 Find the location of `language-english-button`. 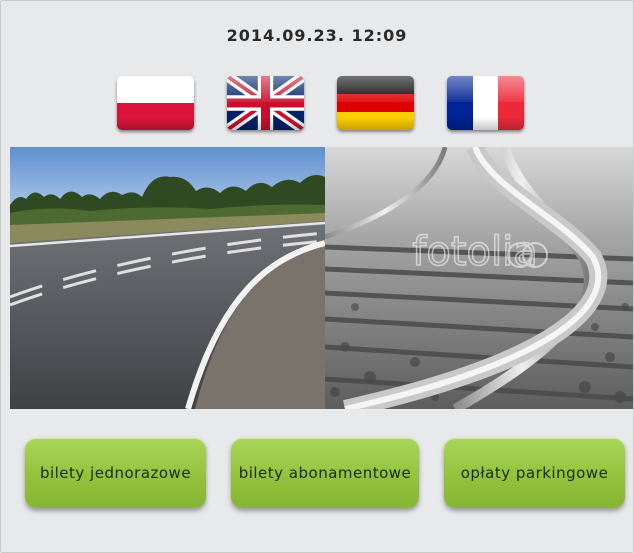

language-english-button is located at coordinates (265, 103).